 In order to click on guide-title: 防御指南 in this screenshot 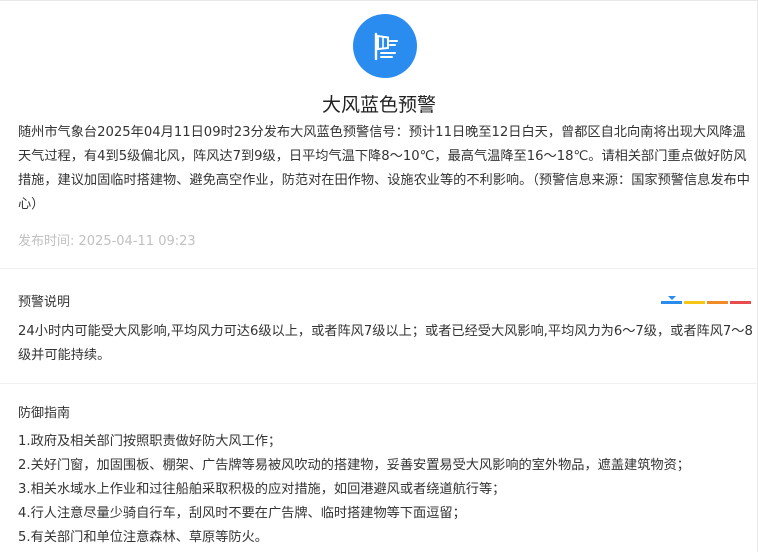, I will do `click(44, 413)`.